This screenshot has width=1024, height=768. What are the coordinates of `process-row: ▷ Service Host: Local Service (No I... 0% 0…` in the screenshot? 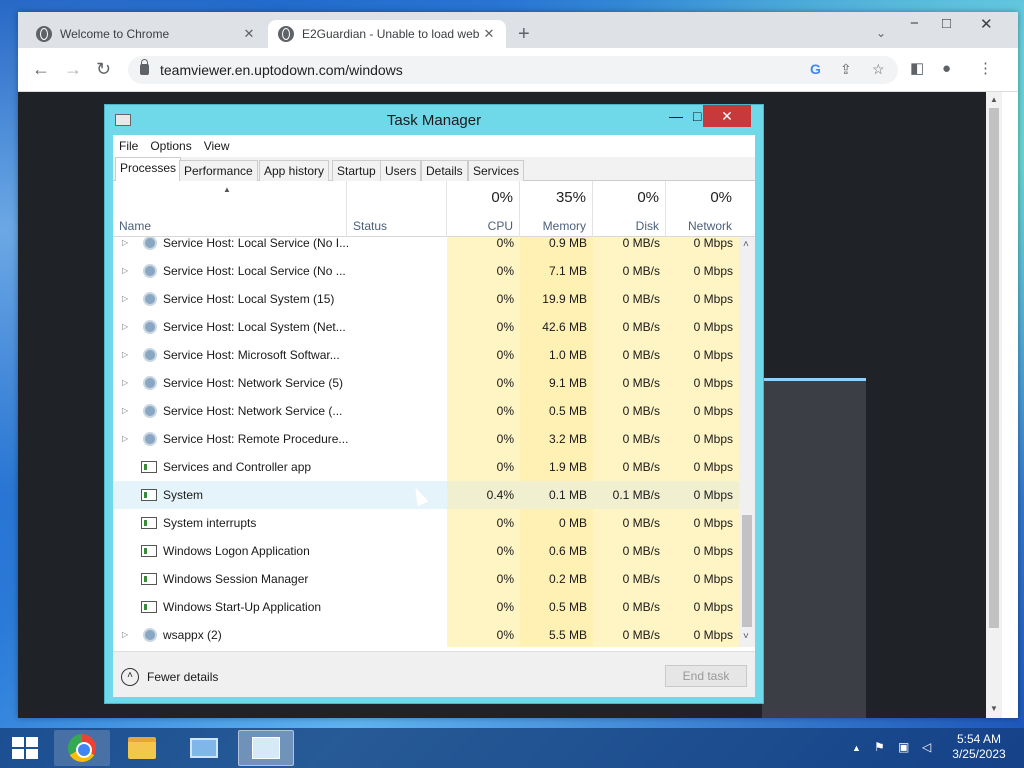 It's located at (426, 247).